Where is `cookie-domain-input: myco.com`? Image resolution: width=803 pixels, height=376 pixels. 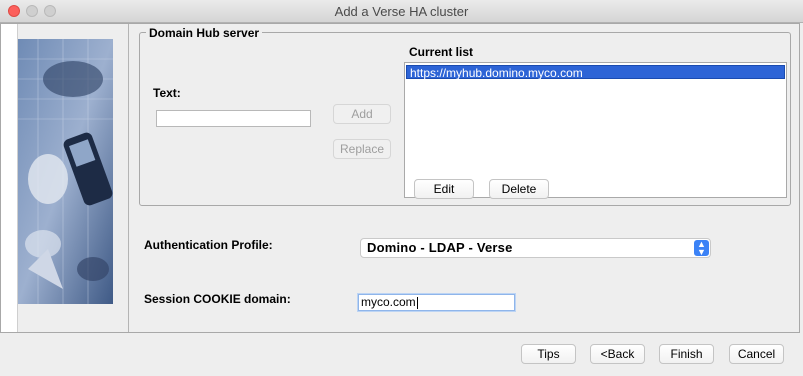
cookie-domain-input: myco.com is located at coordinates (436, 302).